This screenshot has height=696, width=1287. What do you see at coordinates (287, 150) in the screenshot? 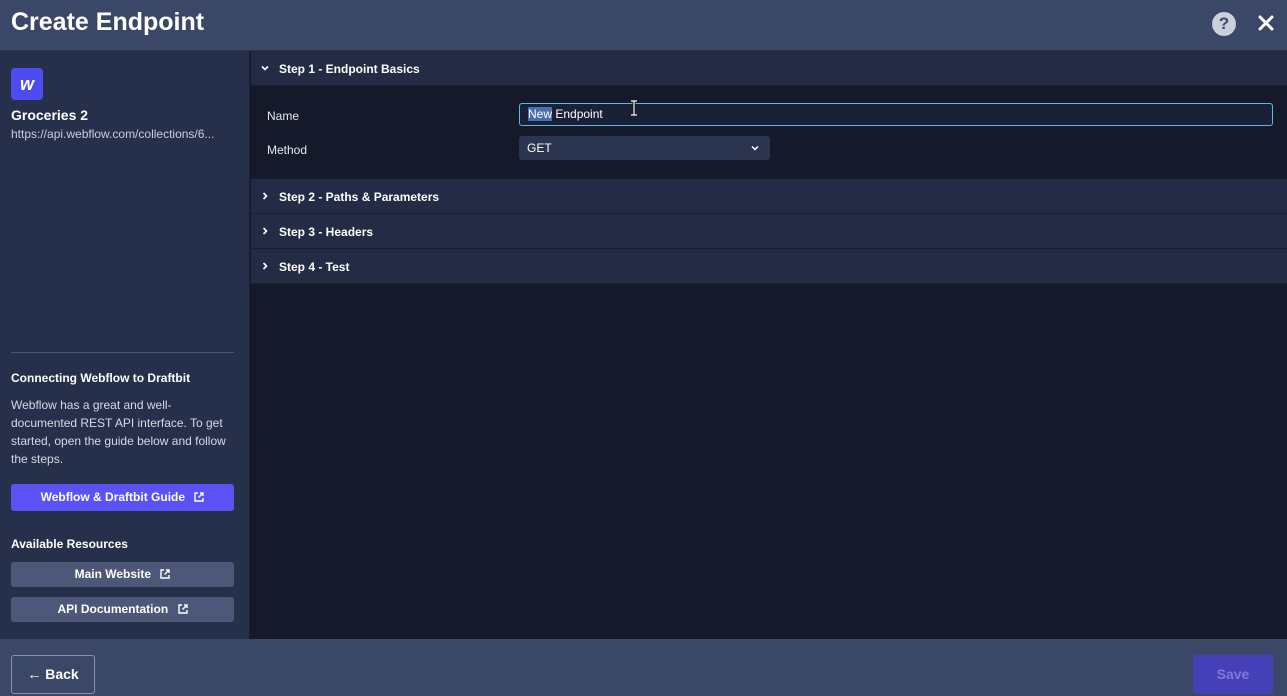
I see `method-label: Method` at bounding box center [287, 150].